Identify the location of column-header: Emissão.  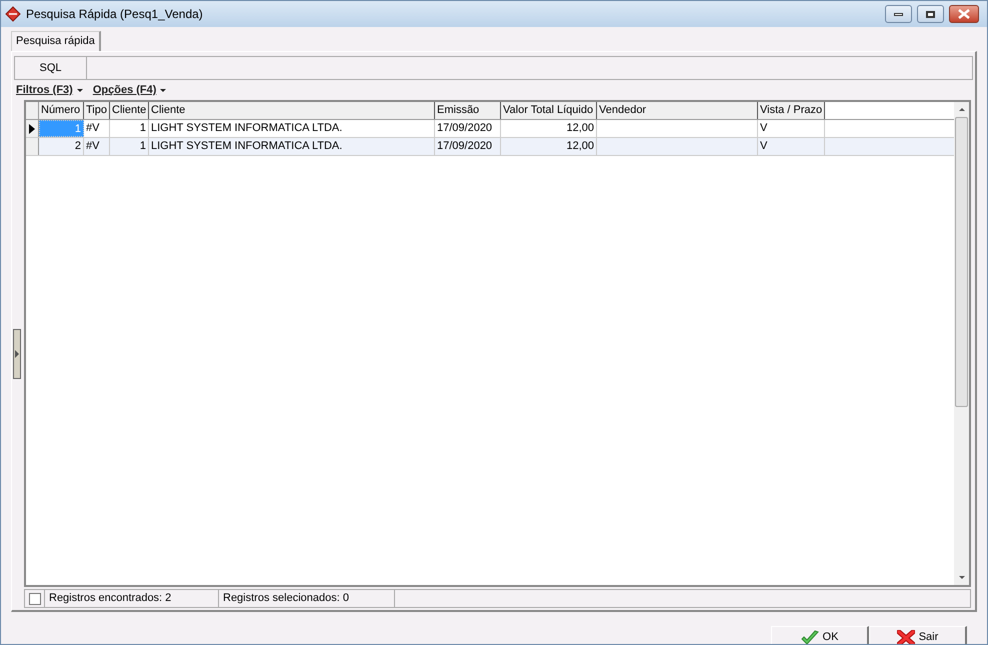
(468, 110).